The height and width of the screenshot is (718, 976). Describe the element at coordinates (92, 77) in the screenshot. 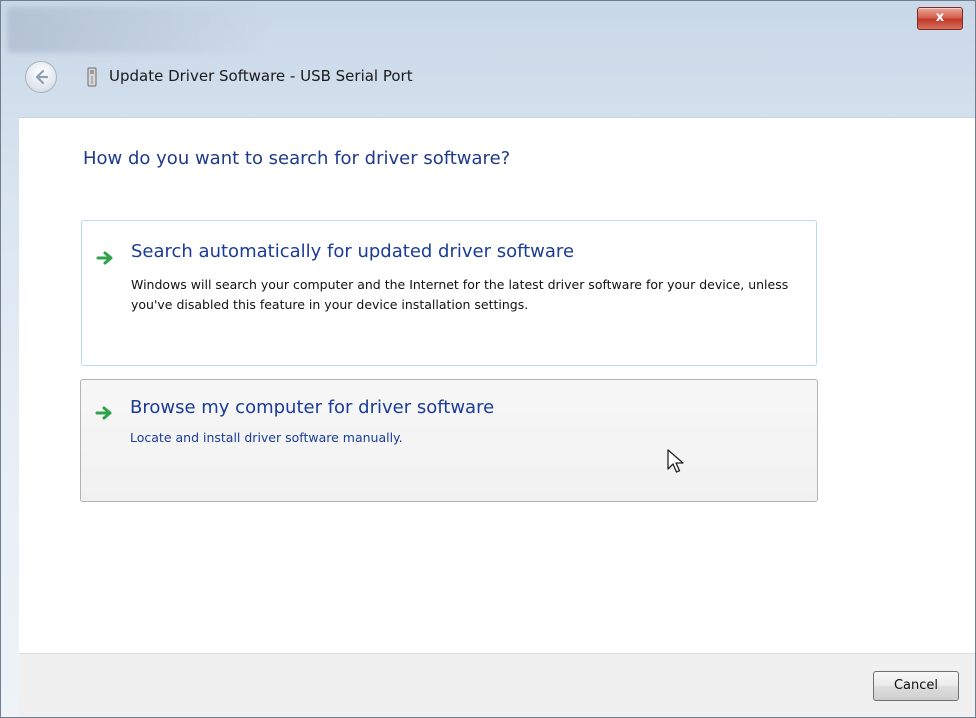

I see `usb-device-icon` at that location.